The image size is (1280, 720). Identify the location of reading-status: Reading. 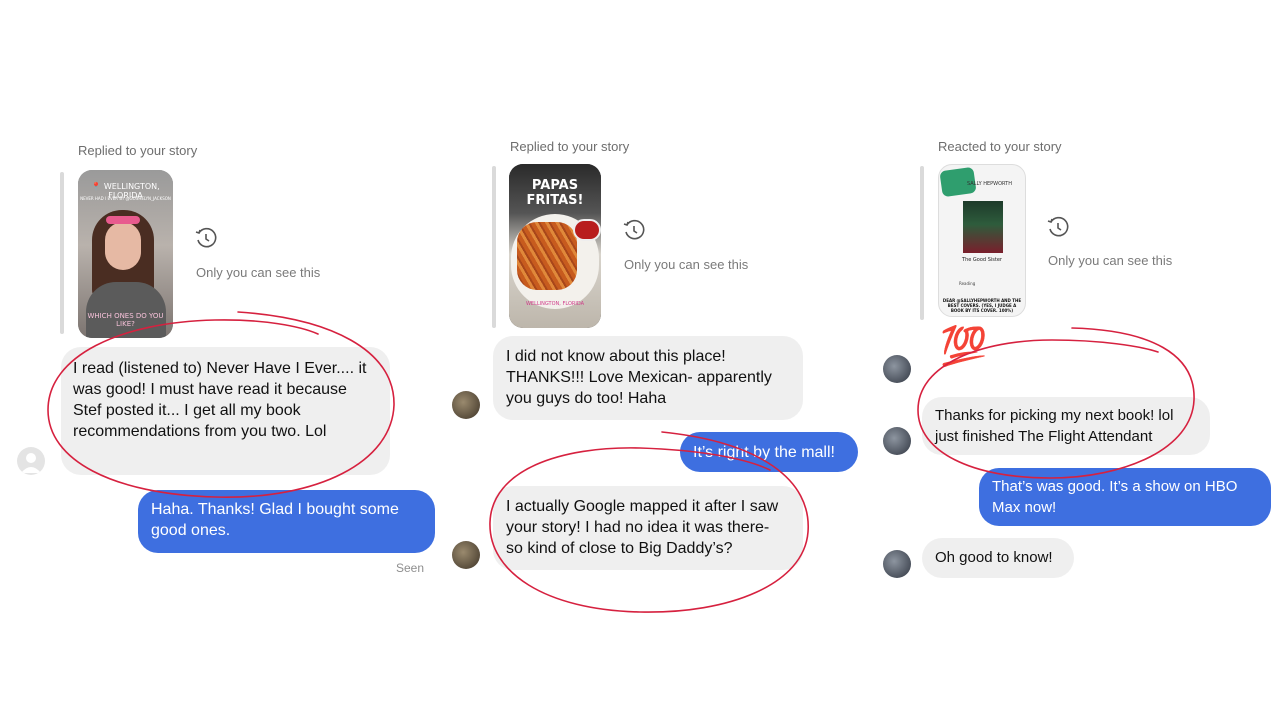
(967, 283).